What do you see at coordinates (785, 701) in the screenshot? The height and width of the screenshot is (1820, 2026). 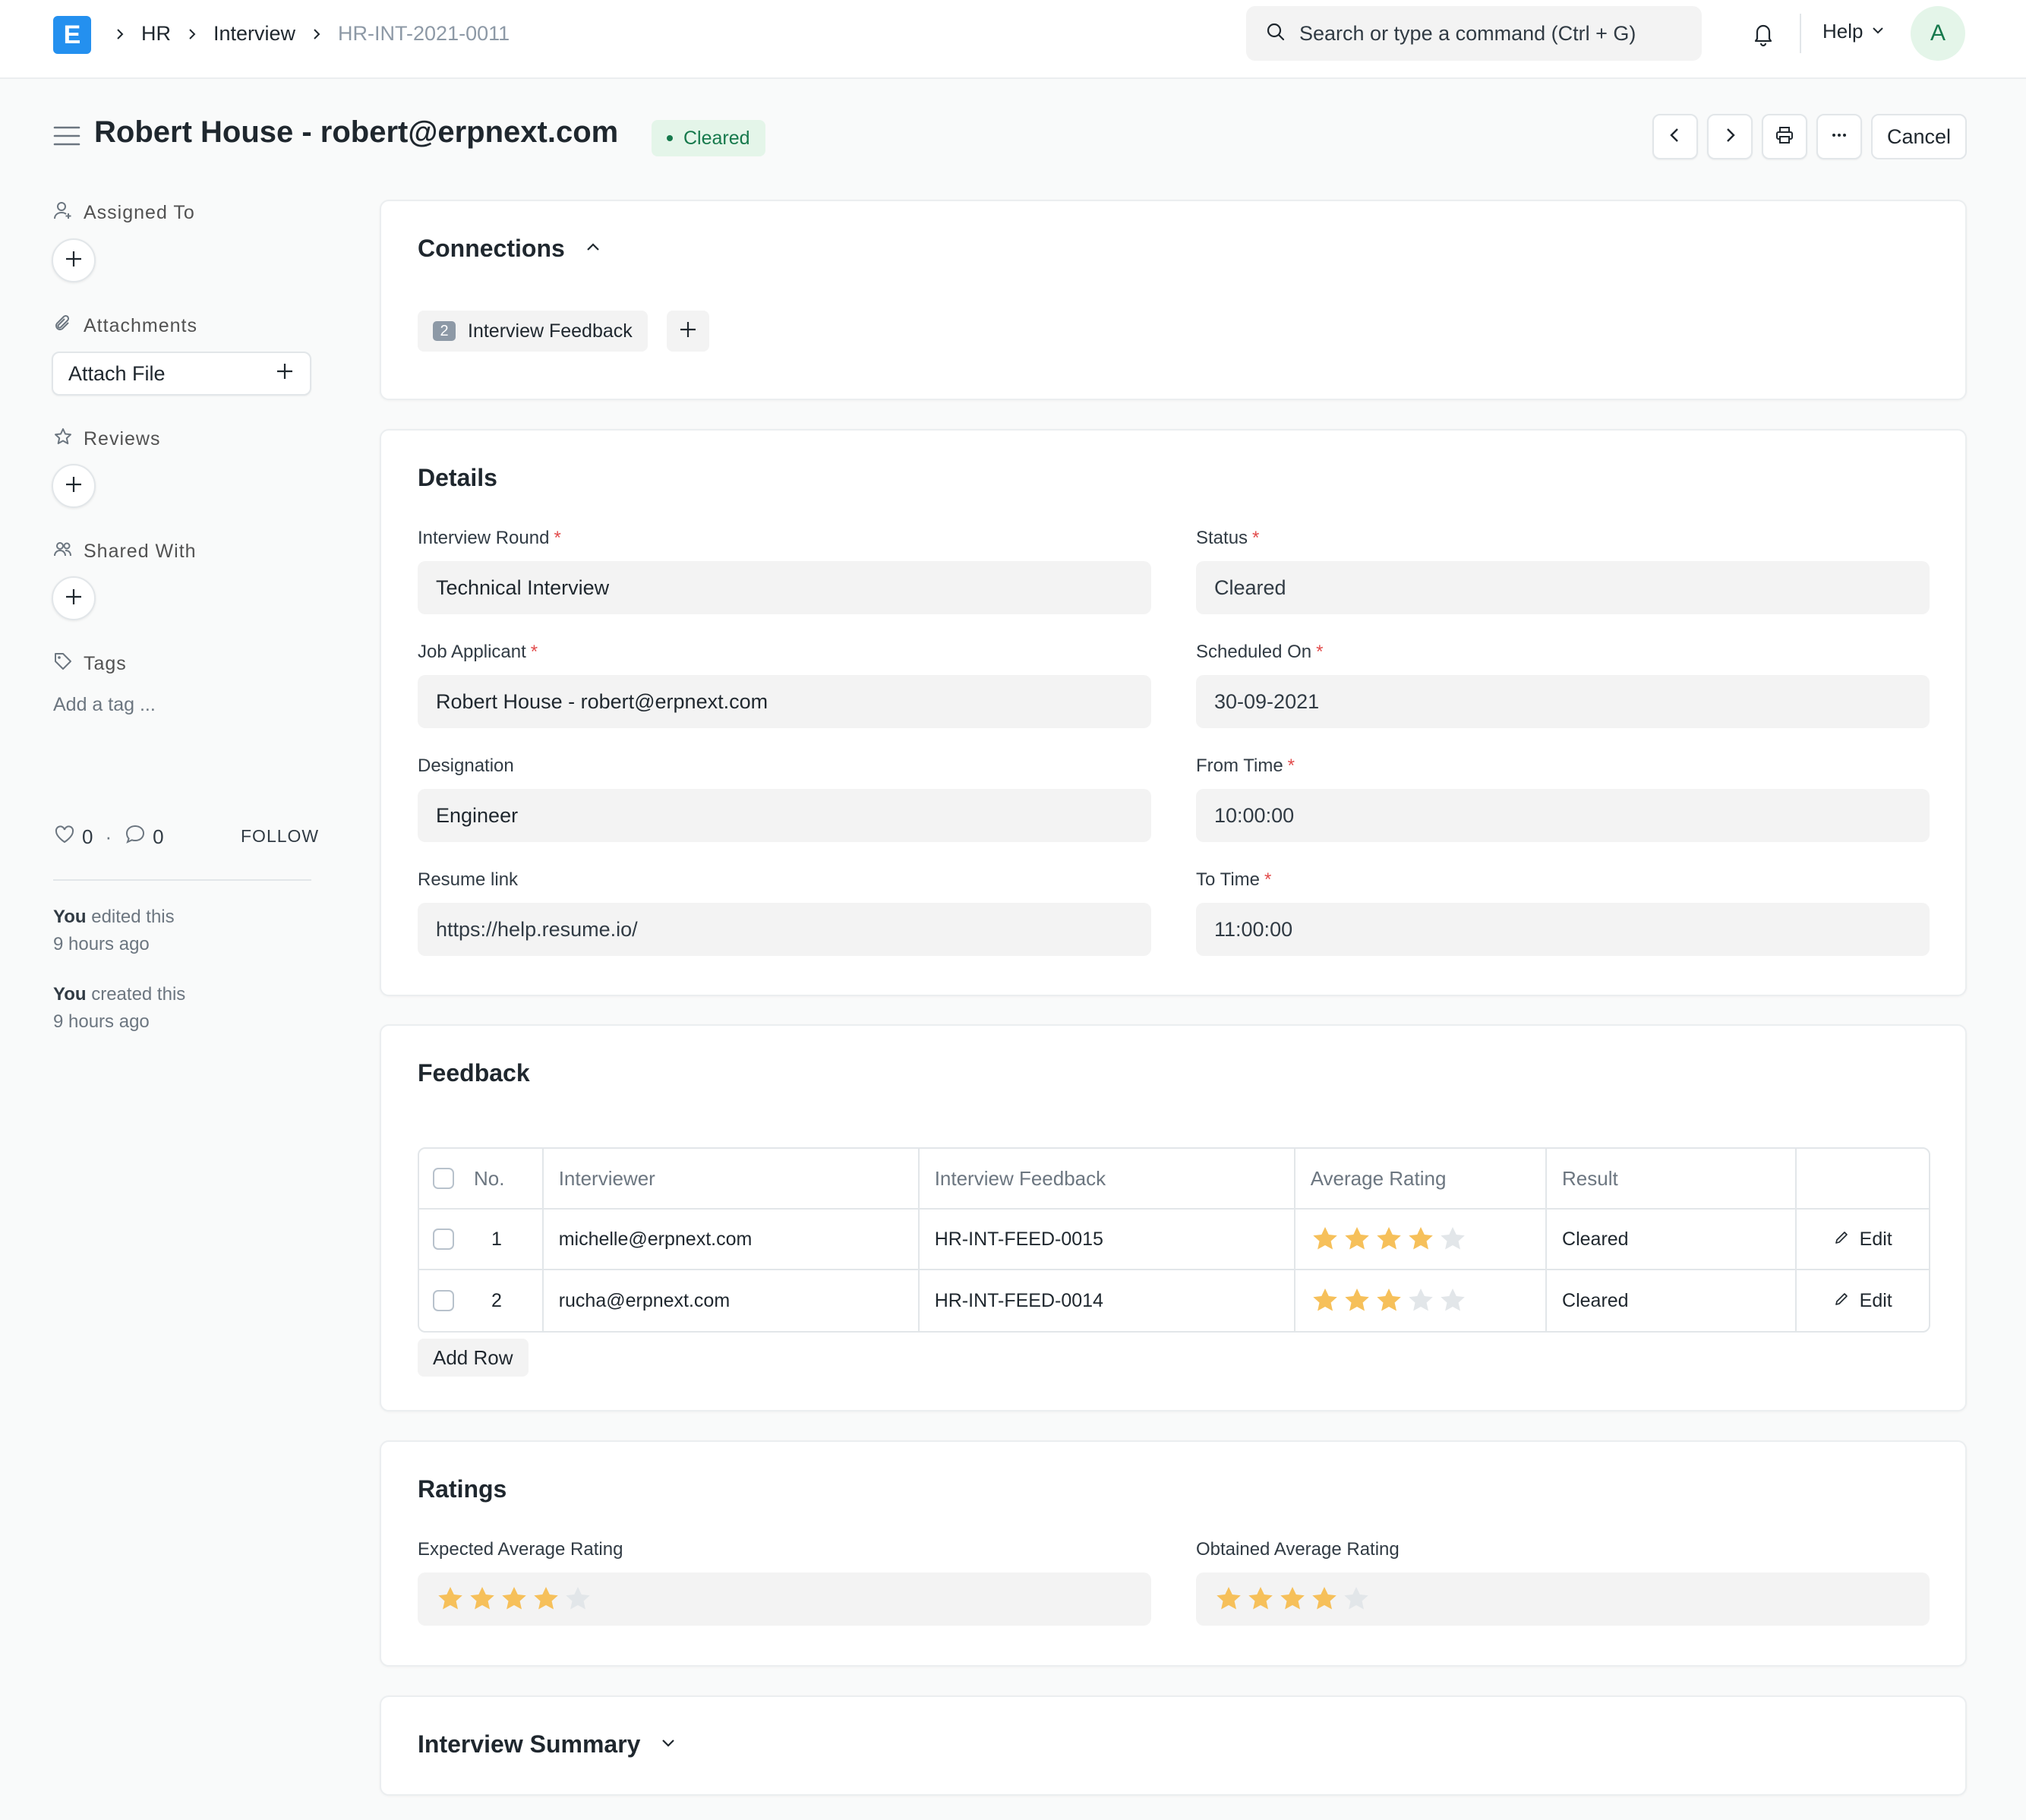 I see `job-applicant-field: Robert House - robert@erpnext.com` at bounding box center [785, 701].